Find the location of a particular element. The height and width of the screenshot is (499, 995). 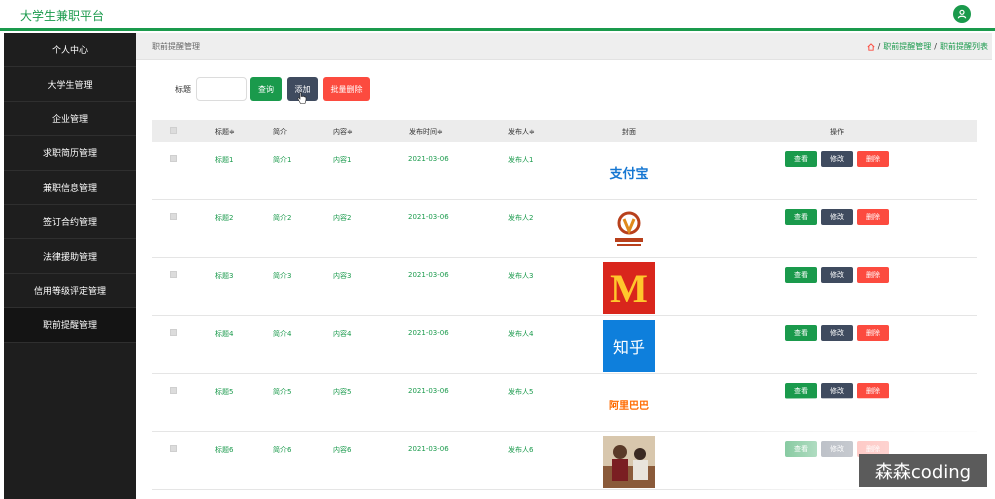

table-row: 标题6 简介6 内容6 2021-03-06 发布人6 查看 修改 删除 is located at coordinates (564, 461).